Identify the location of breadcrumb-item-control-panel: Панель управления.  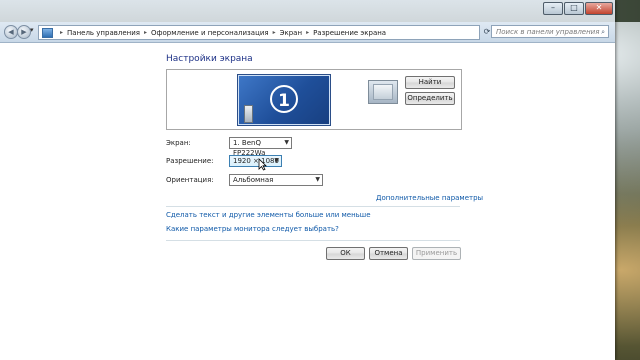
(103, 33).